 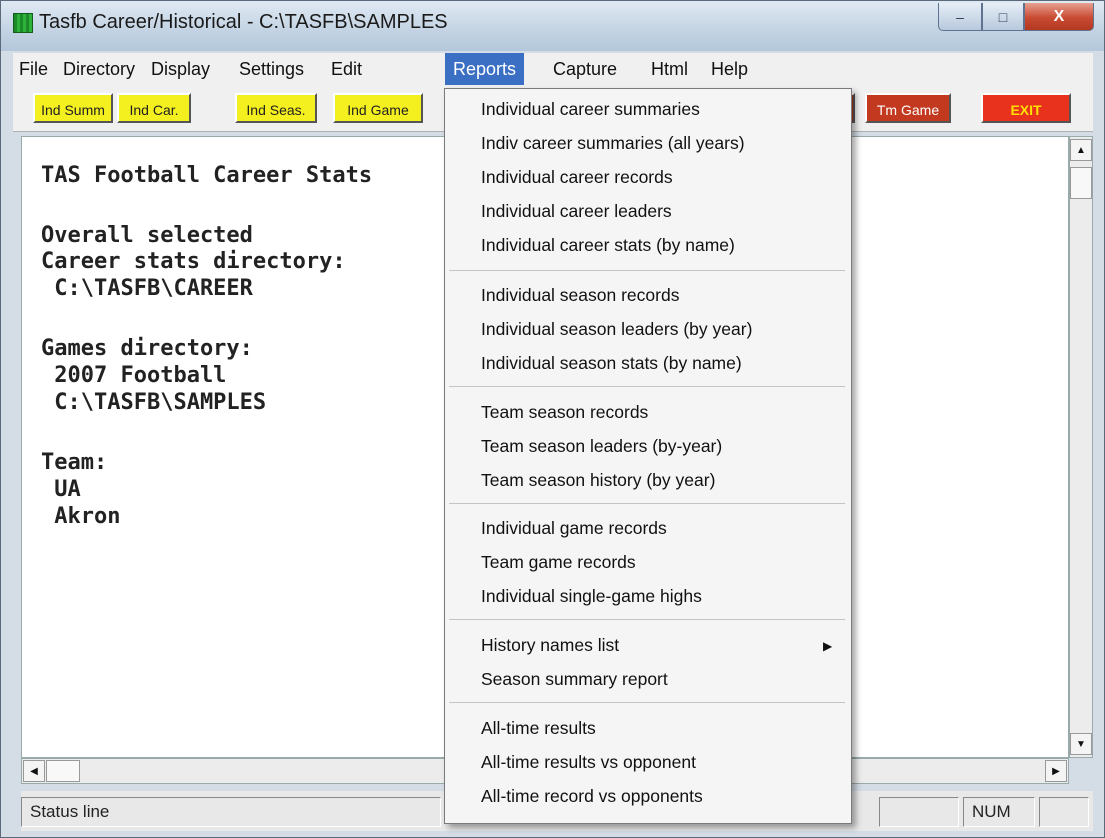 I want to click on menu-item-season-summary-report: Season summary report, so click(x=574, y=679).